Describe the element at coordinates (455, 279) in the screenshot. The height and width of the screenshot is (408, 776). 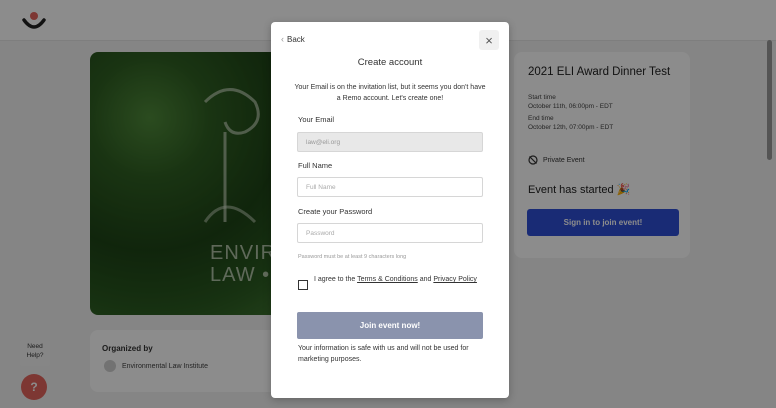
I see `privacy-policy-link: Privacy Policy` at that location.